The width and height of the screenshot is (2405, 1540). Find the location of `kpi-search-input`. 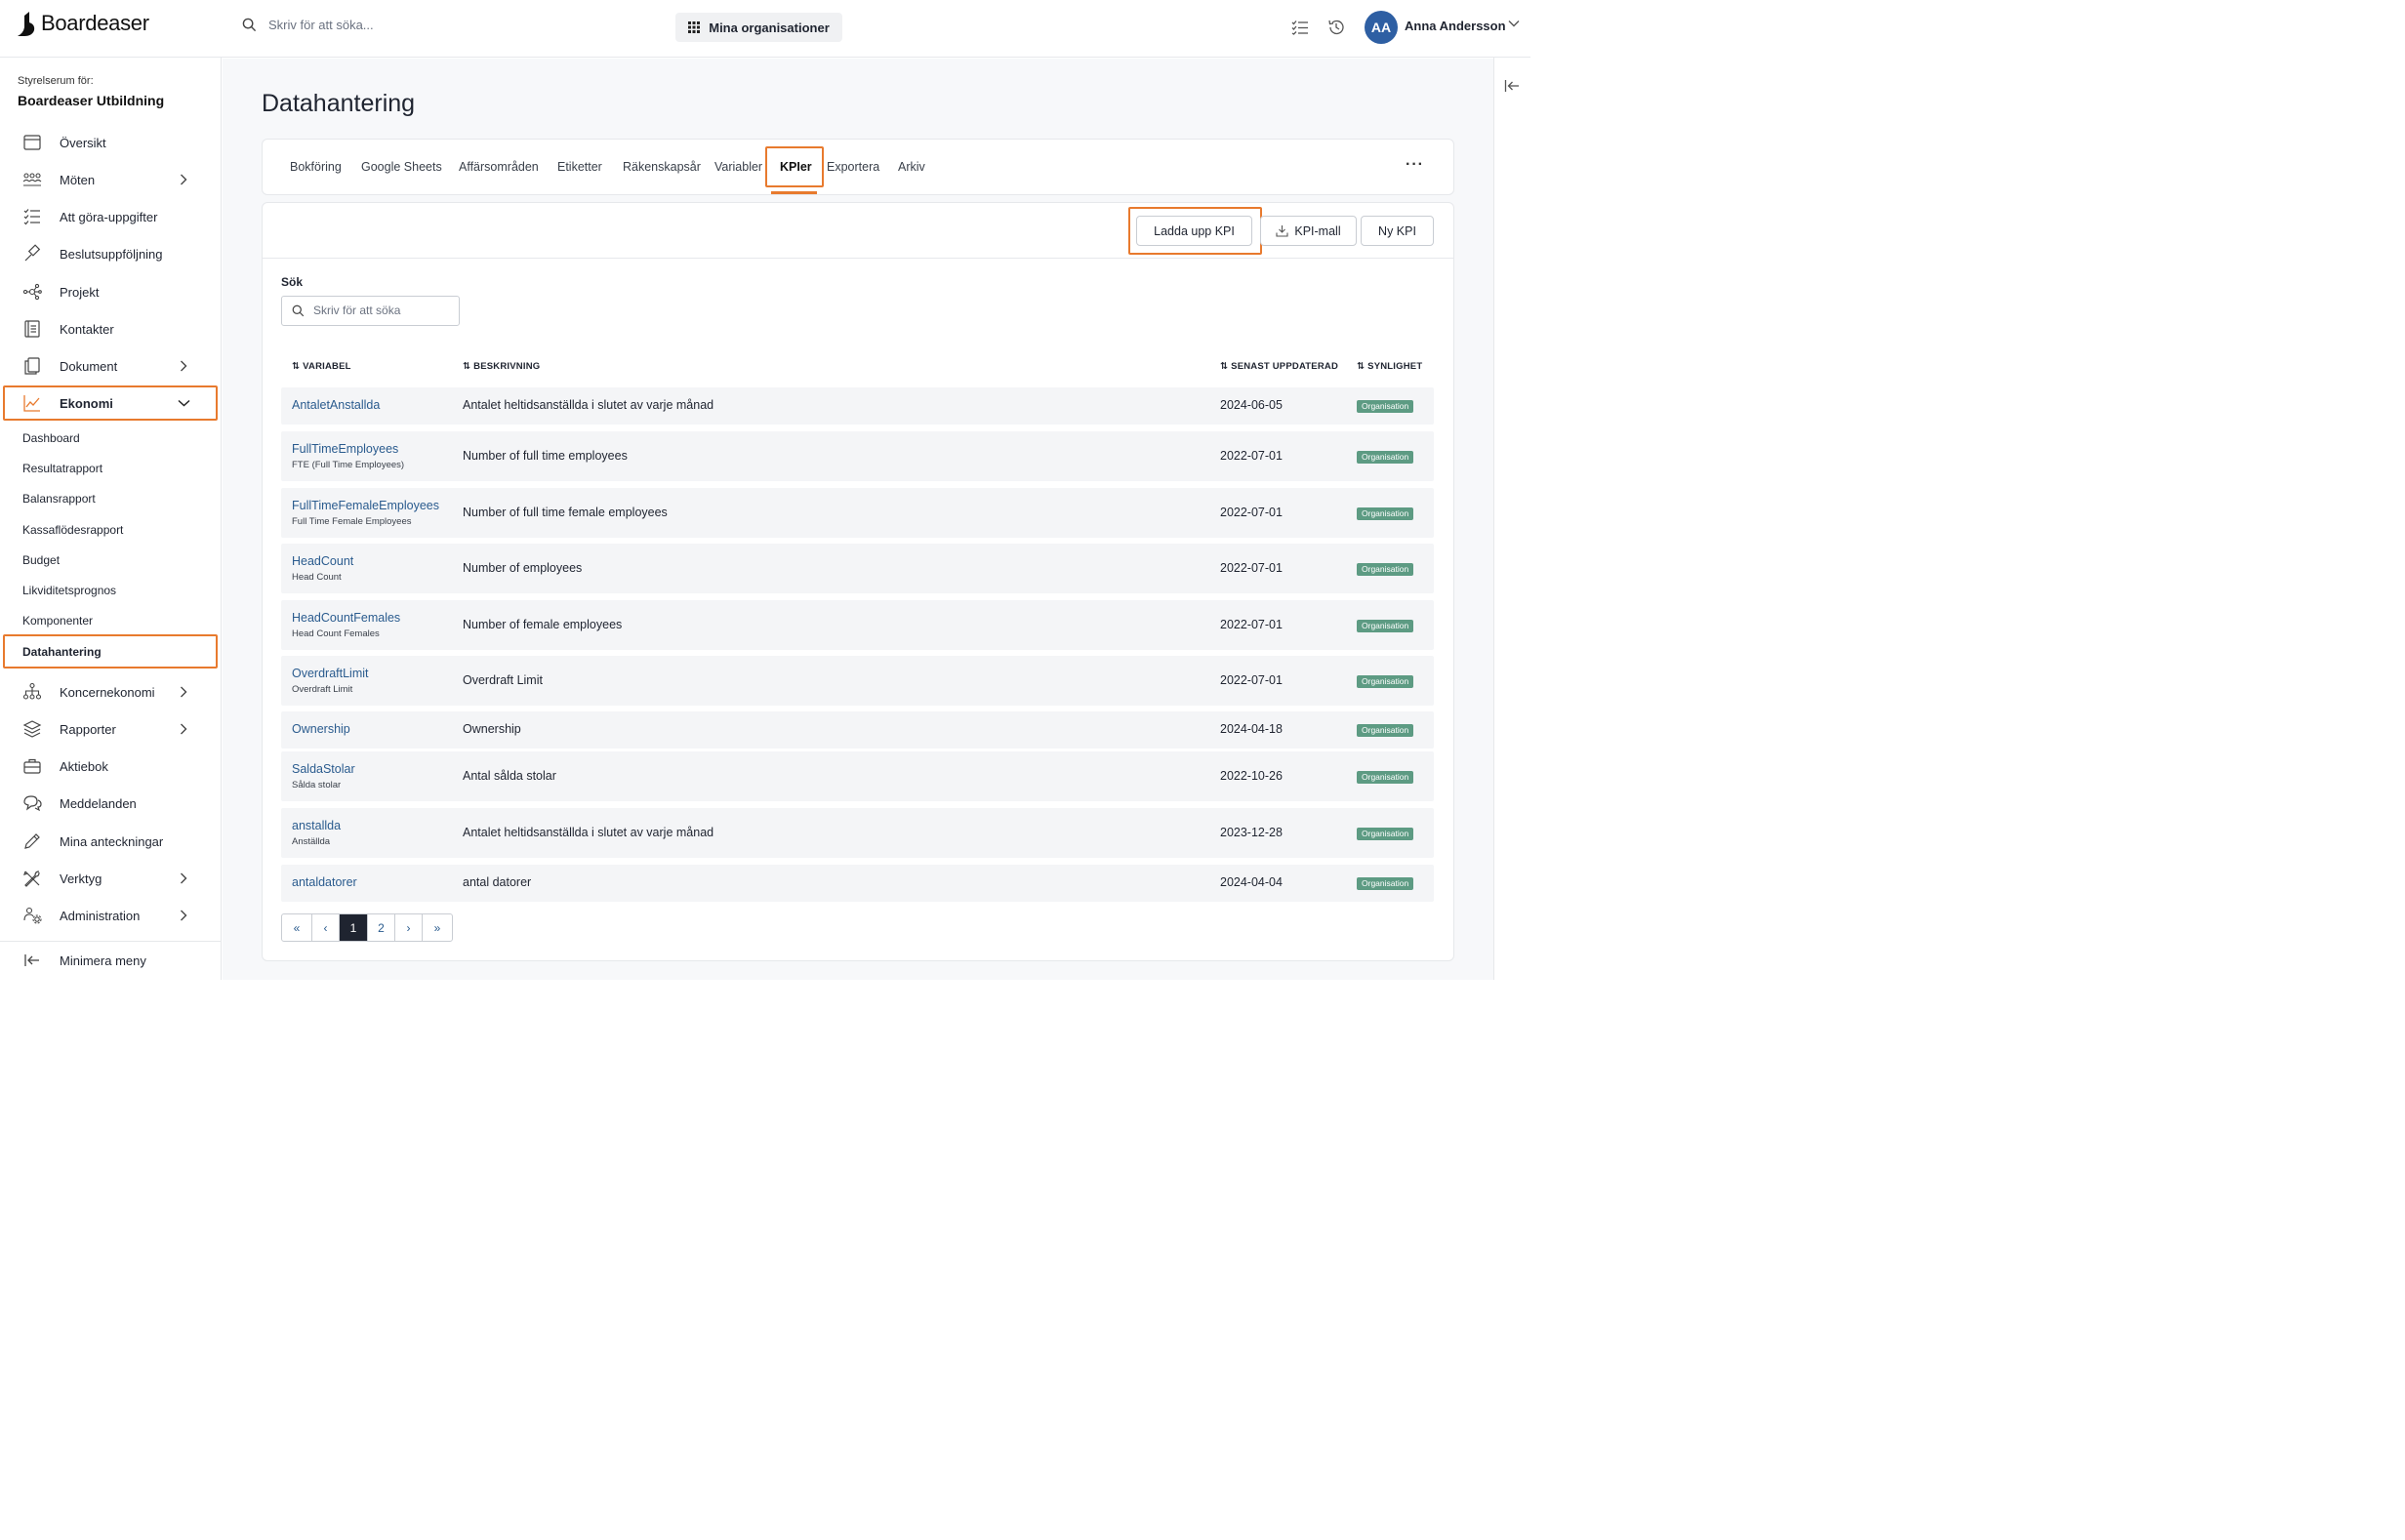

kpi-search-input is located at coordinates (381, 310).